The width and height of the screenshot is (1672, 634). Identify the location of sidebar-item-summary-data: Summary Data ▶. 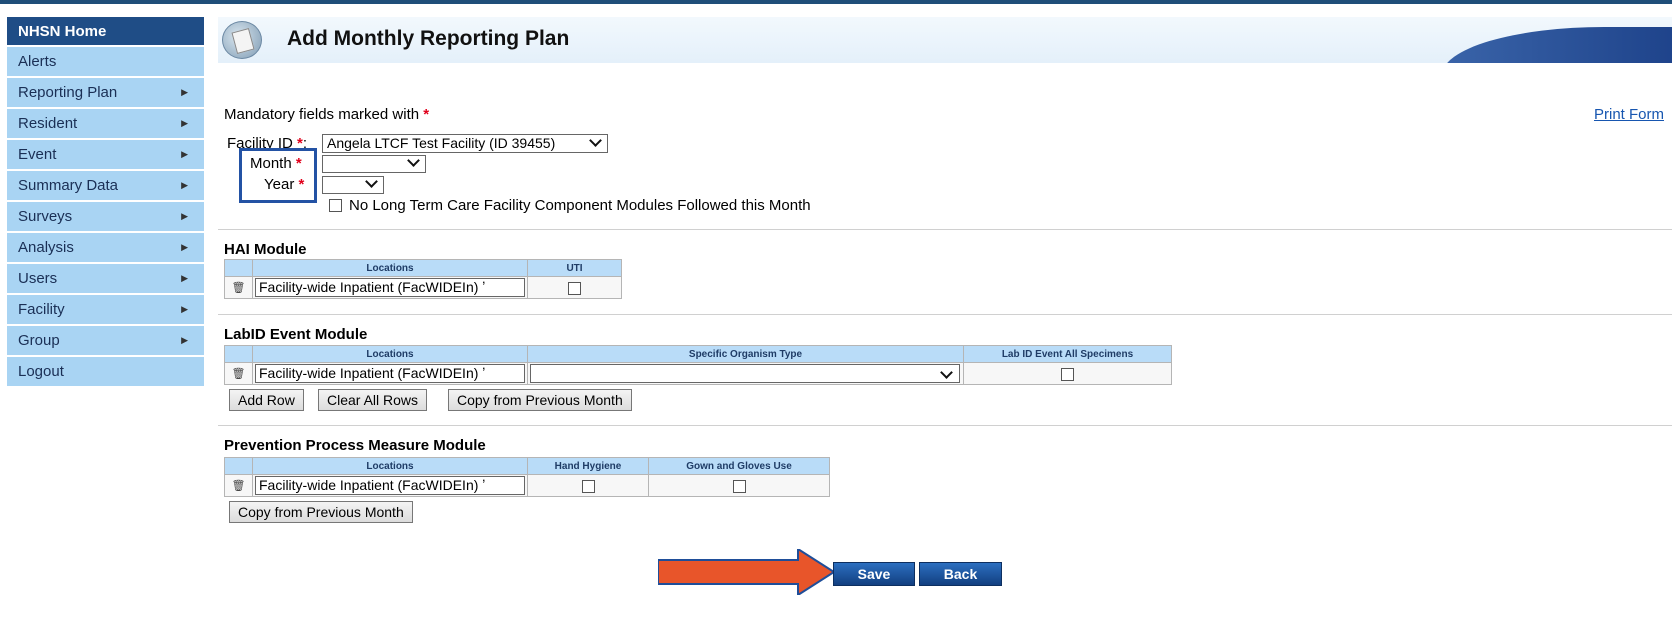
(105, 185).